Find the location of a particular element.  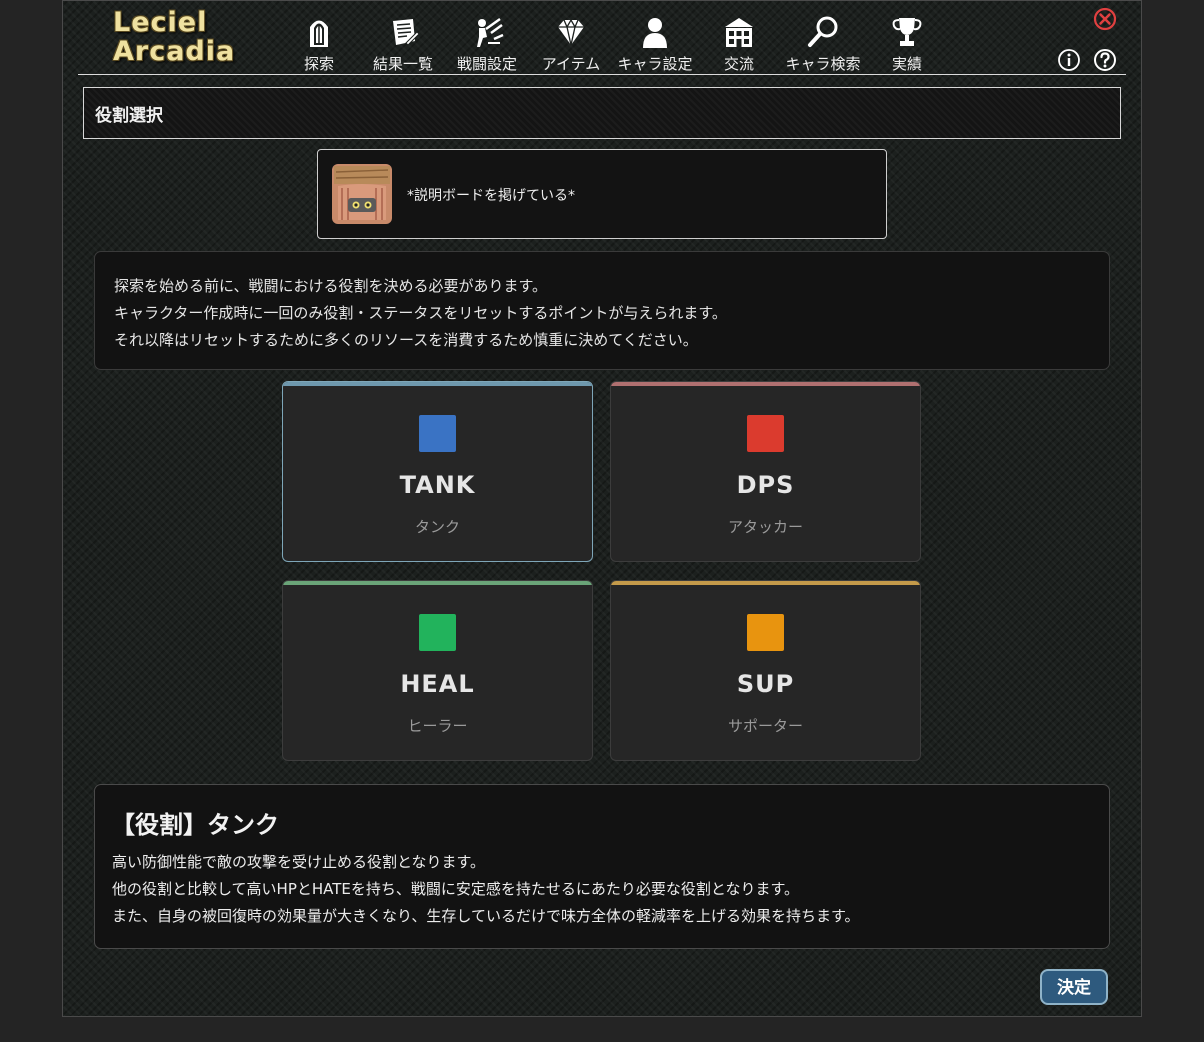

role-name: DPS is located at coordinates (765, 485).